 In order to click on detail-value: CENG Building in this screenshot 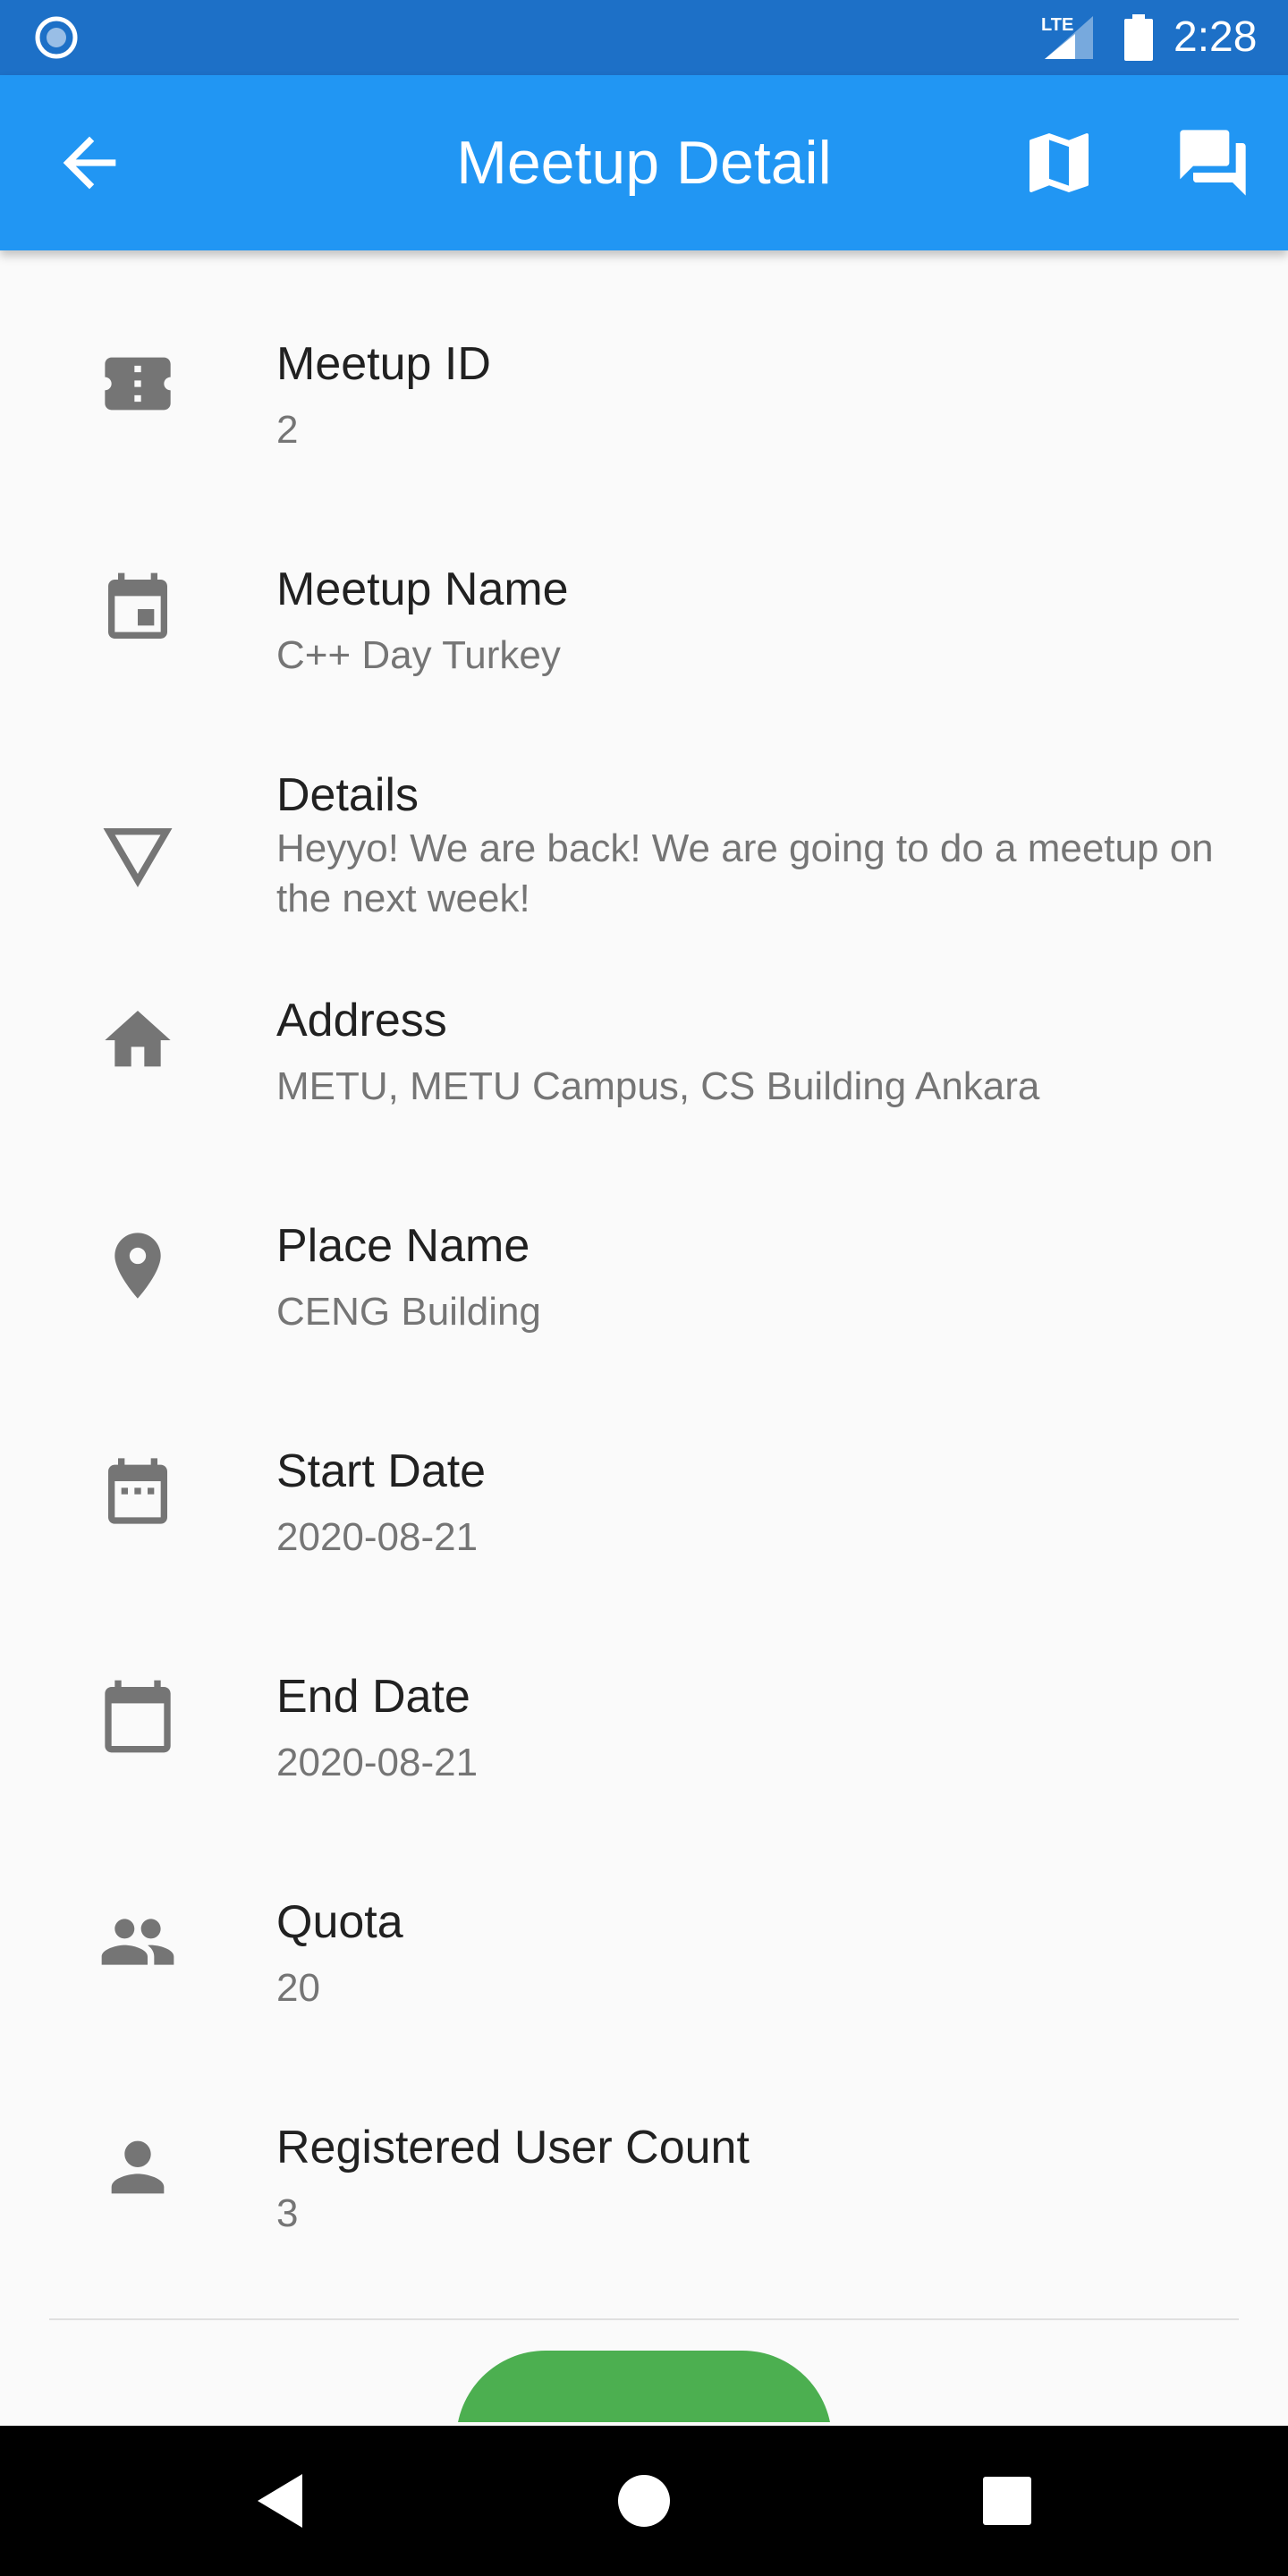, I will do `click(408, 1312)`.